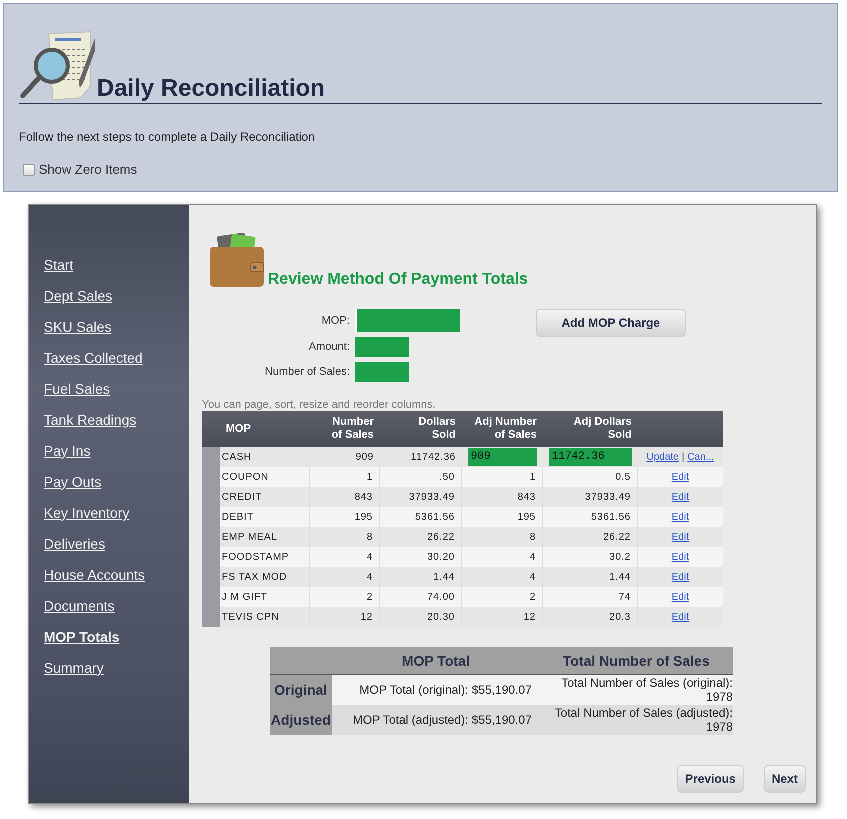  I want to click on table-cell: TEVIS CPN, so click(265, 617).